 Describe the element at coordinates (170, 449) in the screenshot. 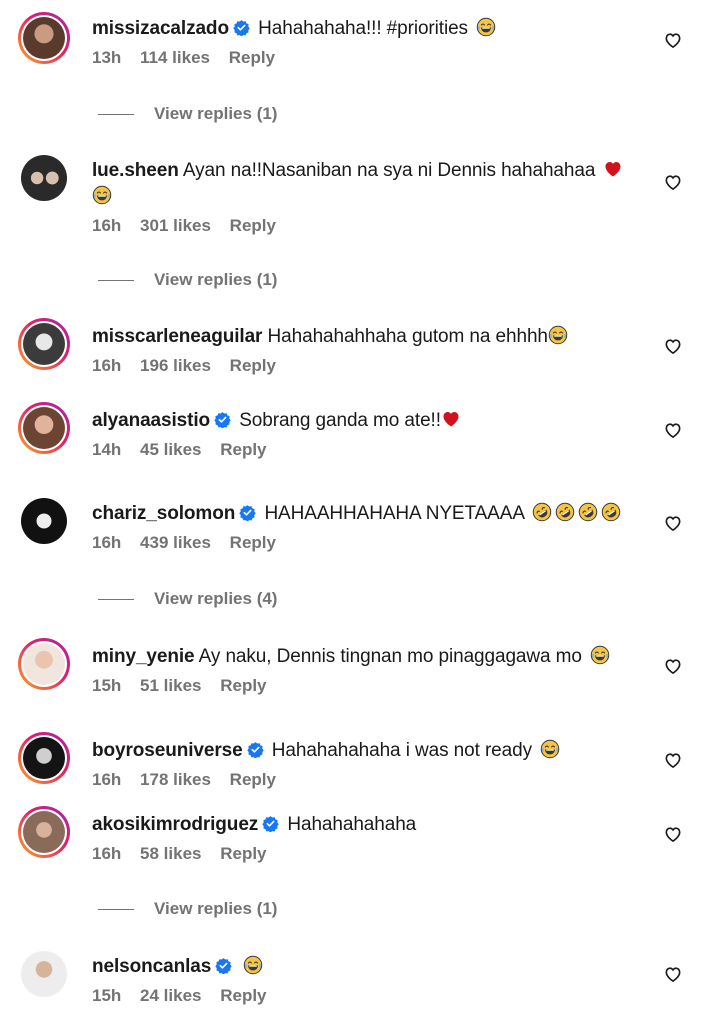

I see `comment-likes: 45 likes` at that location.